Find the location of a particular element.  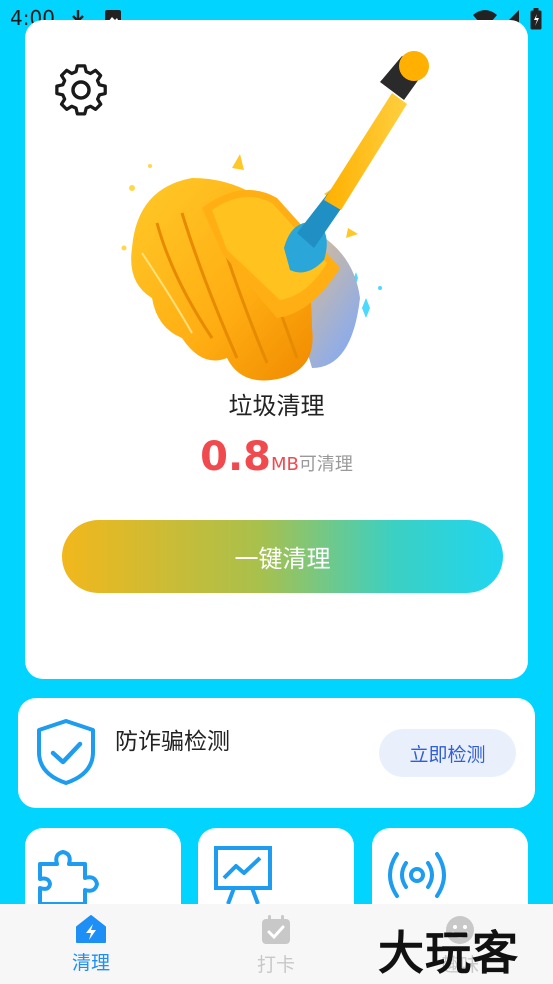

junk-size-unit: MB is located at coordinates (284, 464).